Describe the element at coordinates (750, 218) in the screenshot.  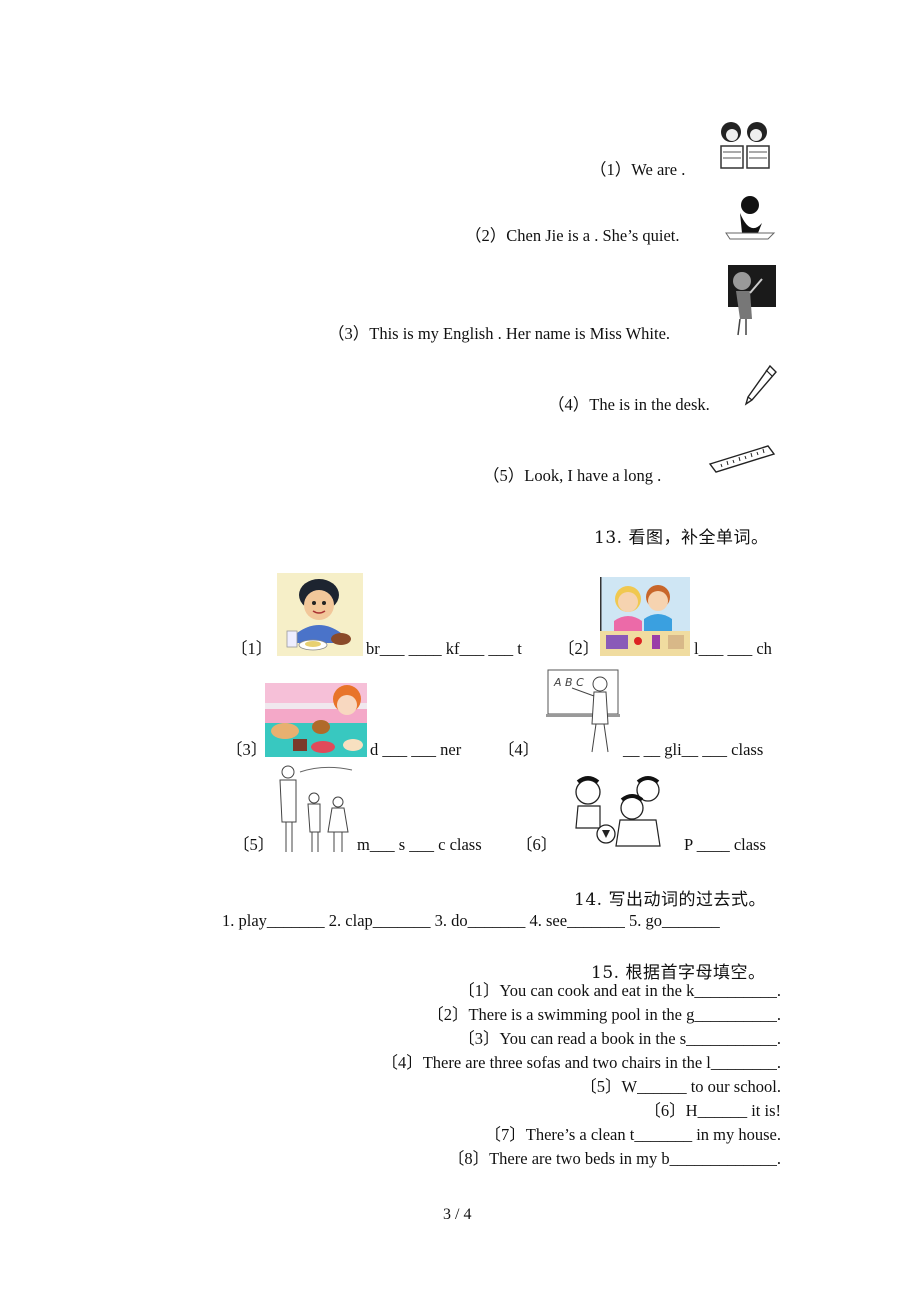
I see `girl-student-drawing-picture` at that location.